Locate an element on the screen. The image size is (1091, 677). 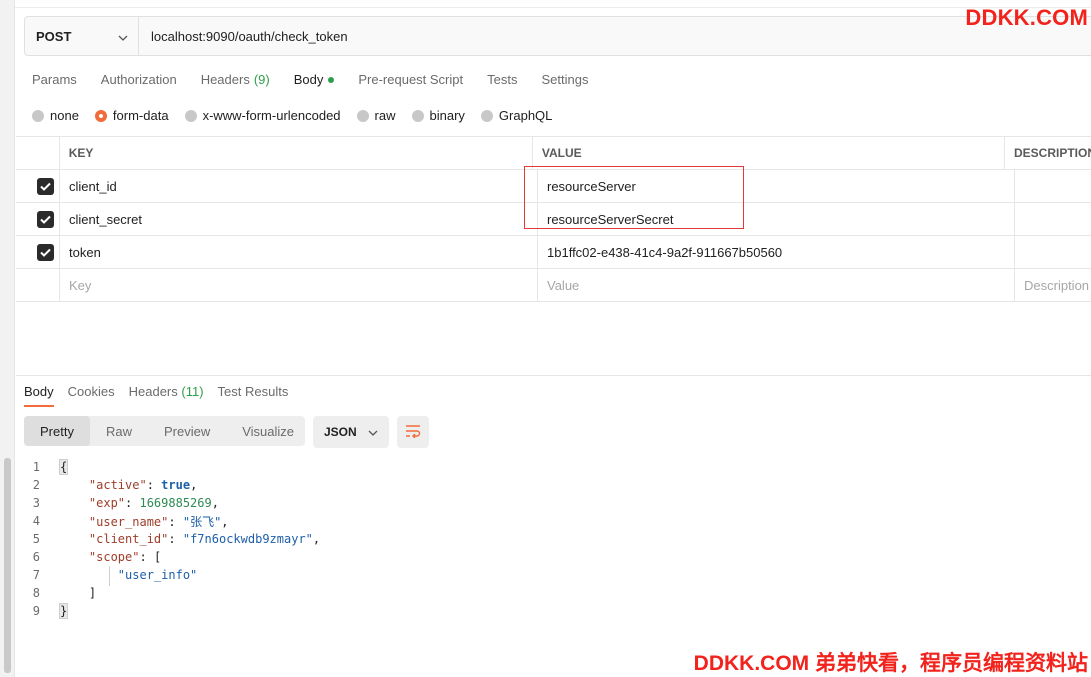
left-scrollbar is located at coordinates (7, 565).